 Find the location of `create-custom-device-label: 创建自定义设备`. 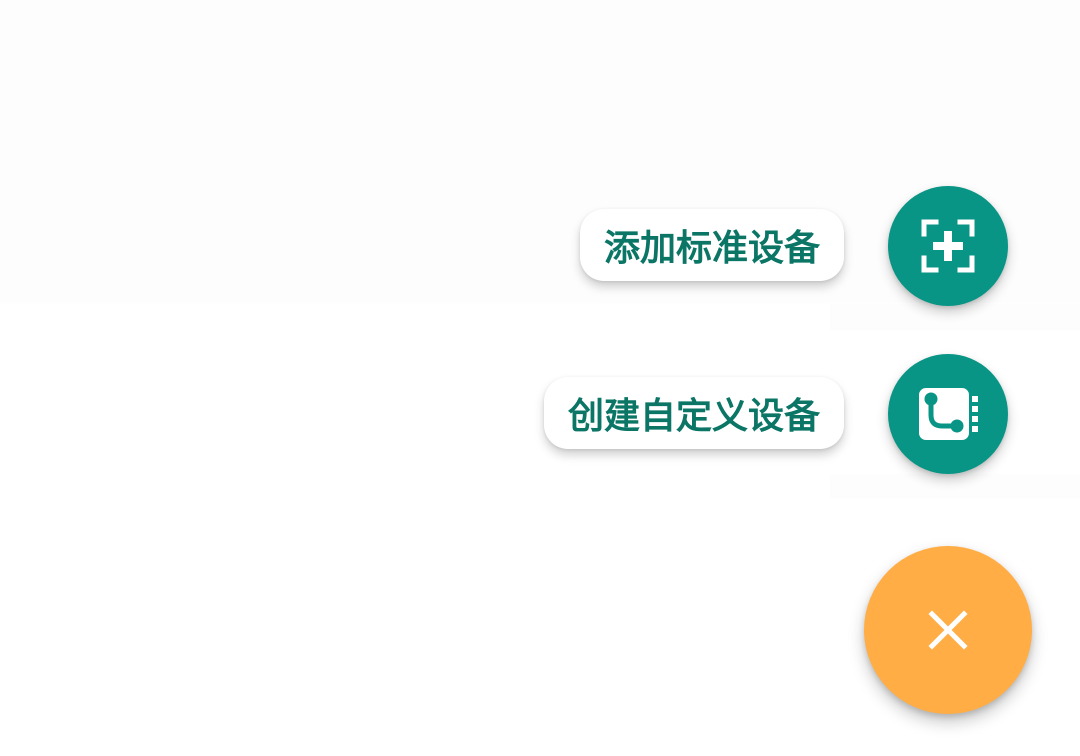

create-custom-device-label: 创建自定义设备 is located at coordinates (693, 416).